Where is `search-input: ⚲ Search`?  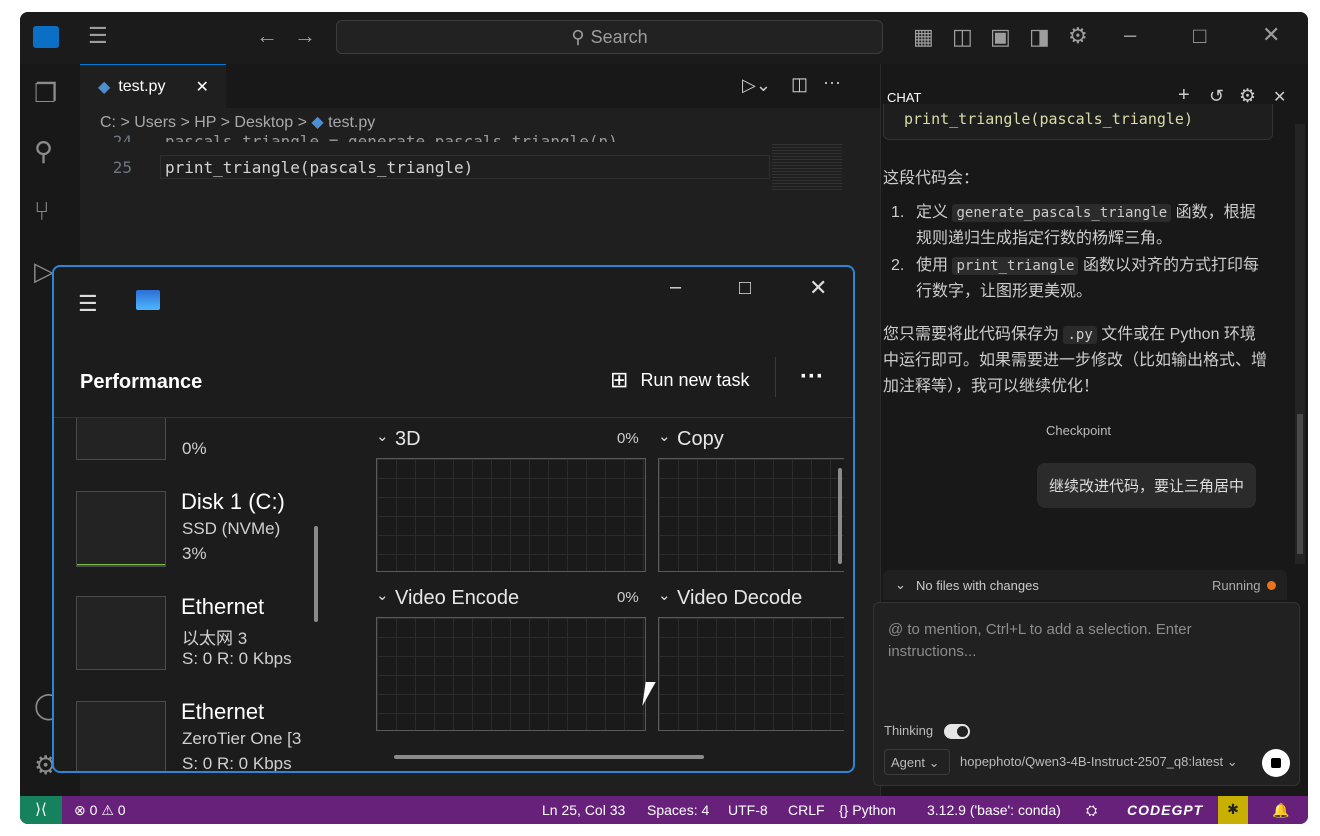
search-input: ⚲ Search is located at coordinates (609, 37).